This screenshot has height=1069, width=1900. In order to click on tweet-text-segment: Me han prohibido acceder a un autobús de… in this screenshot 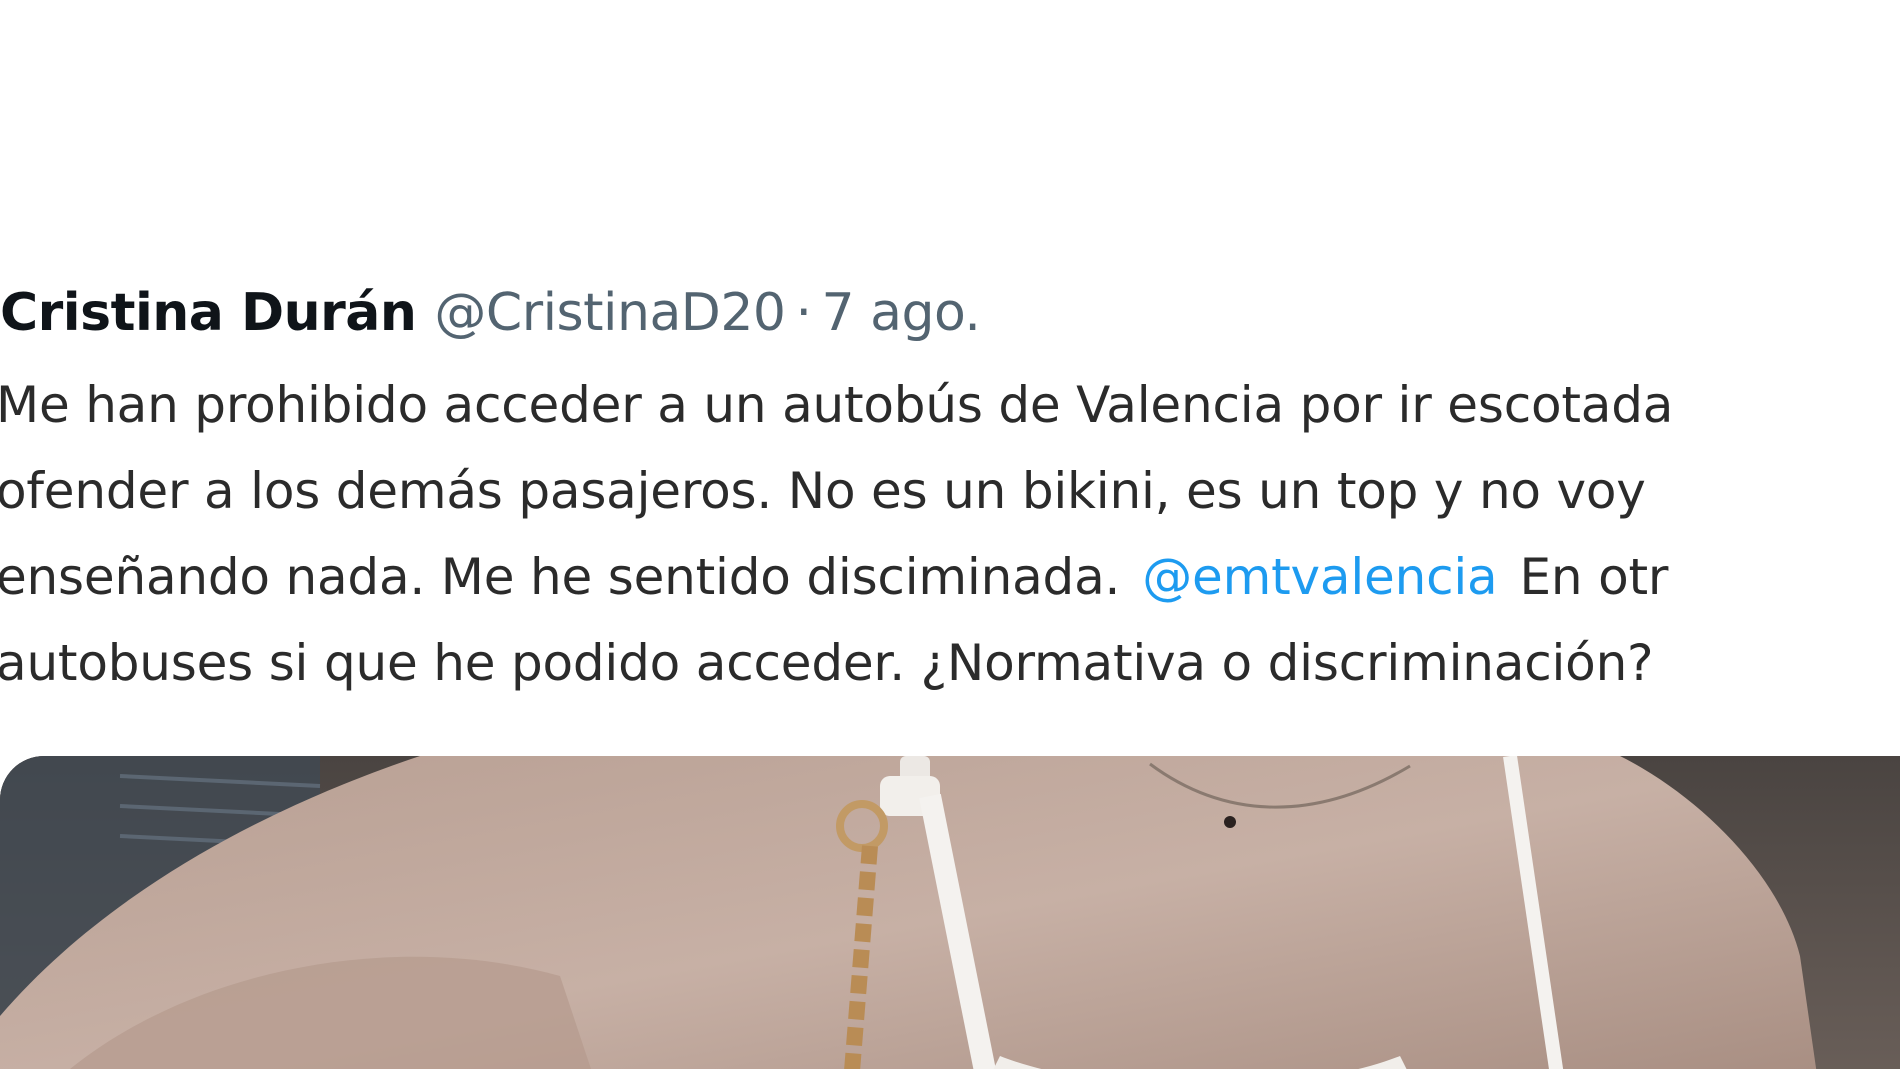, I will do `click(837, 405)`.